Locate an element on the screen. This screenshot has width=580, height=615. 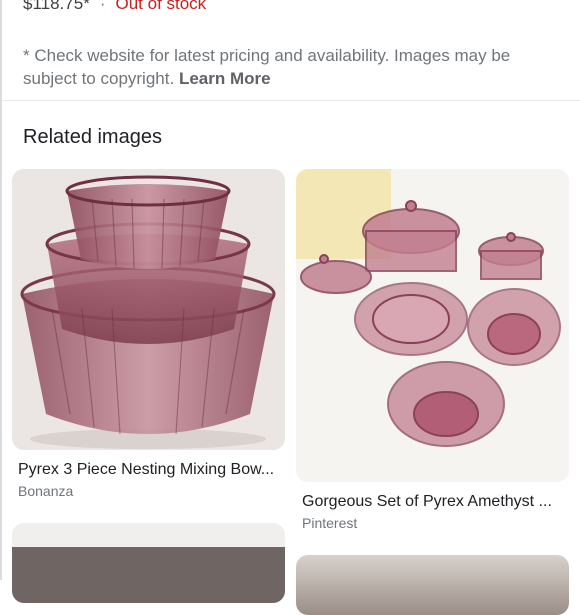
related-images-heading: Related images is located at coordinates (92, 137).